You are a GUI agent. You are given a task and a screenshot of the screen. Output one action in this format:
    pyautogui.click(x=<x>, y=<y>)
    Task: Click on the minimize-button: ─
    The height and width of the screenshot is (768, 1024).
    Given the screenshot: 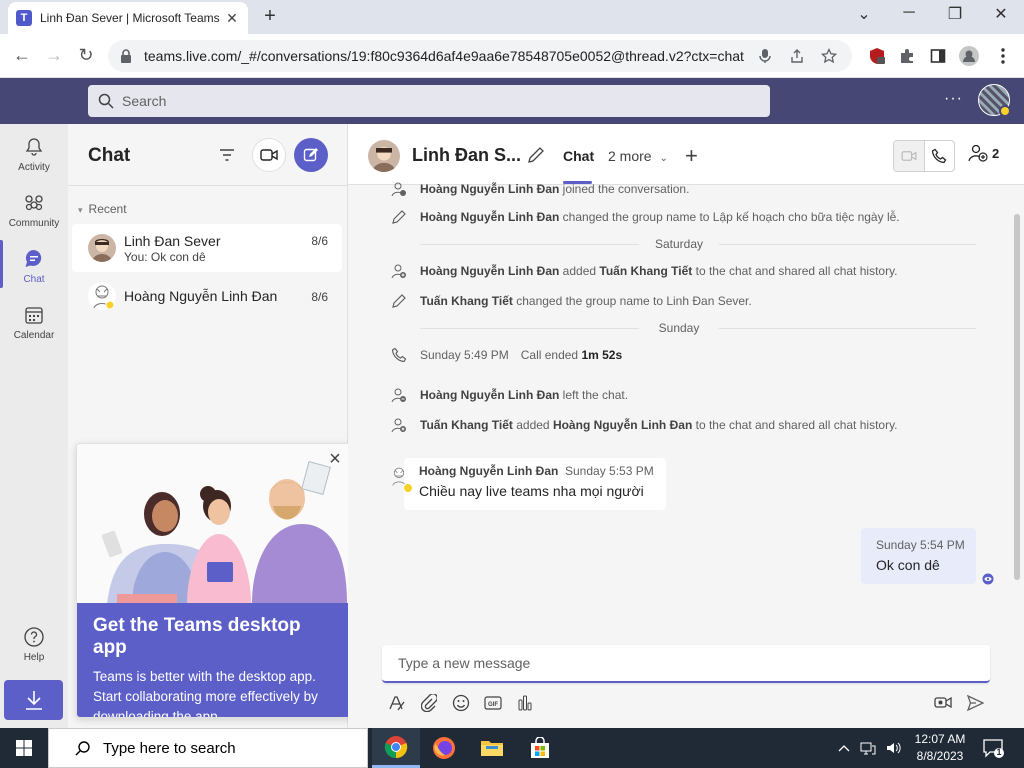 What is the action you would take?
    pyautogui.click(x=909, y=15)
    